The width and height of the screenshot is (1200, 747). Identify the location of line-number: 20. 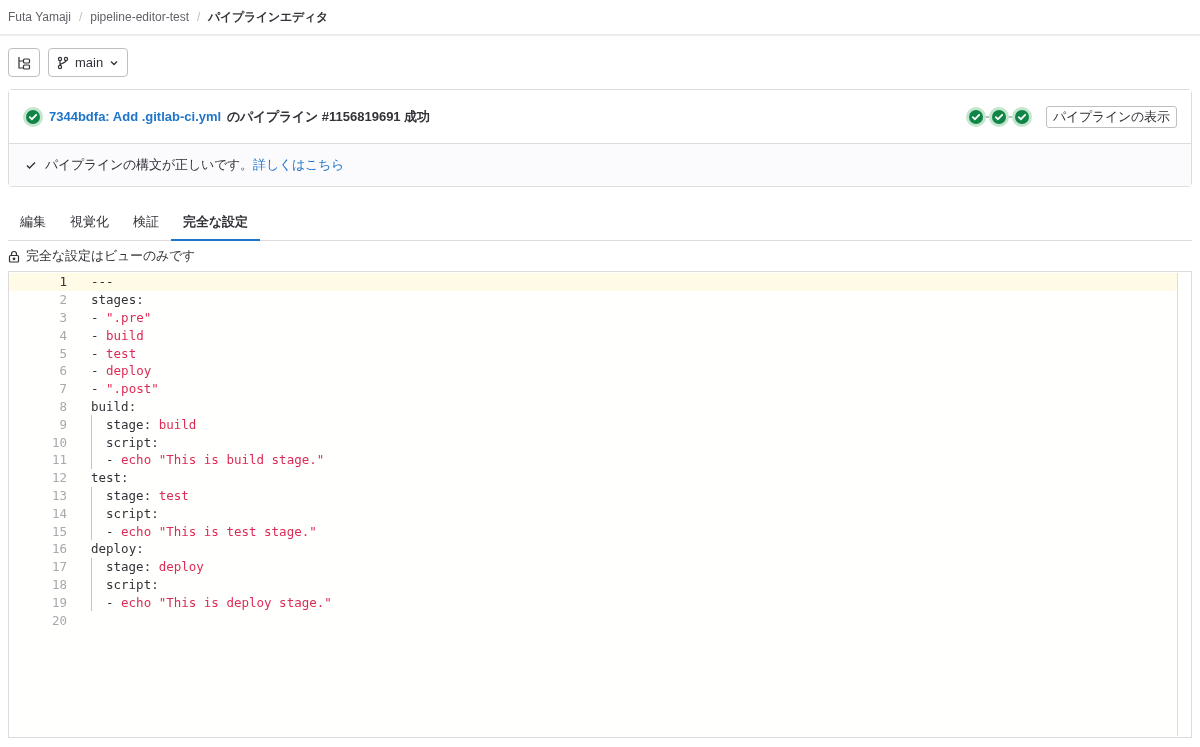
(58, 620).